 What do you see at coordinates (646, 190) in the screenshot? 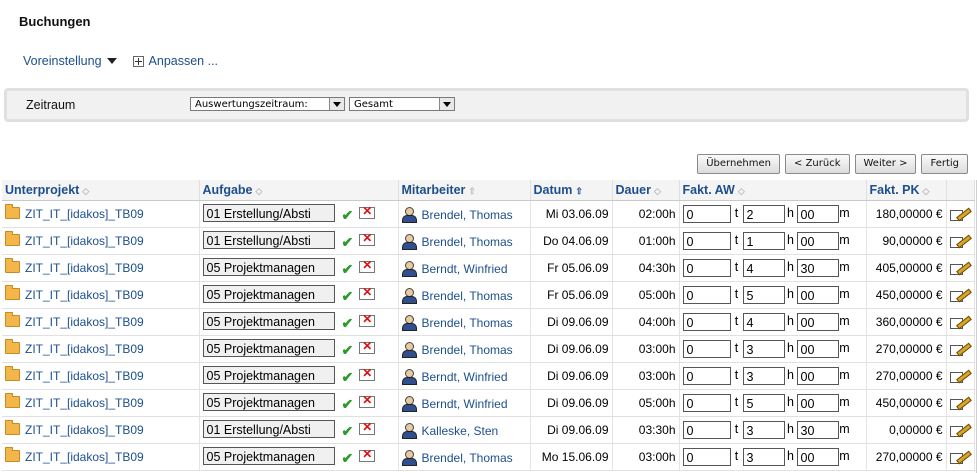
I see `col-header-dauer: Dauer ◇` at bounding box center [646, 190].